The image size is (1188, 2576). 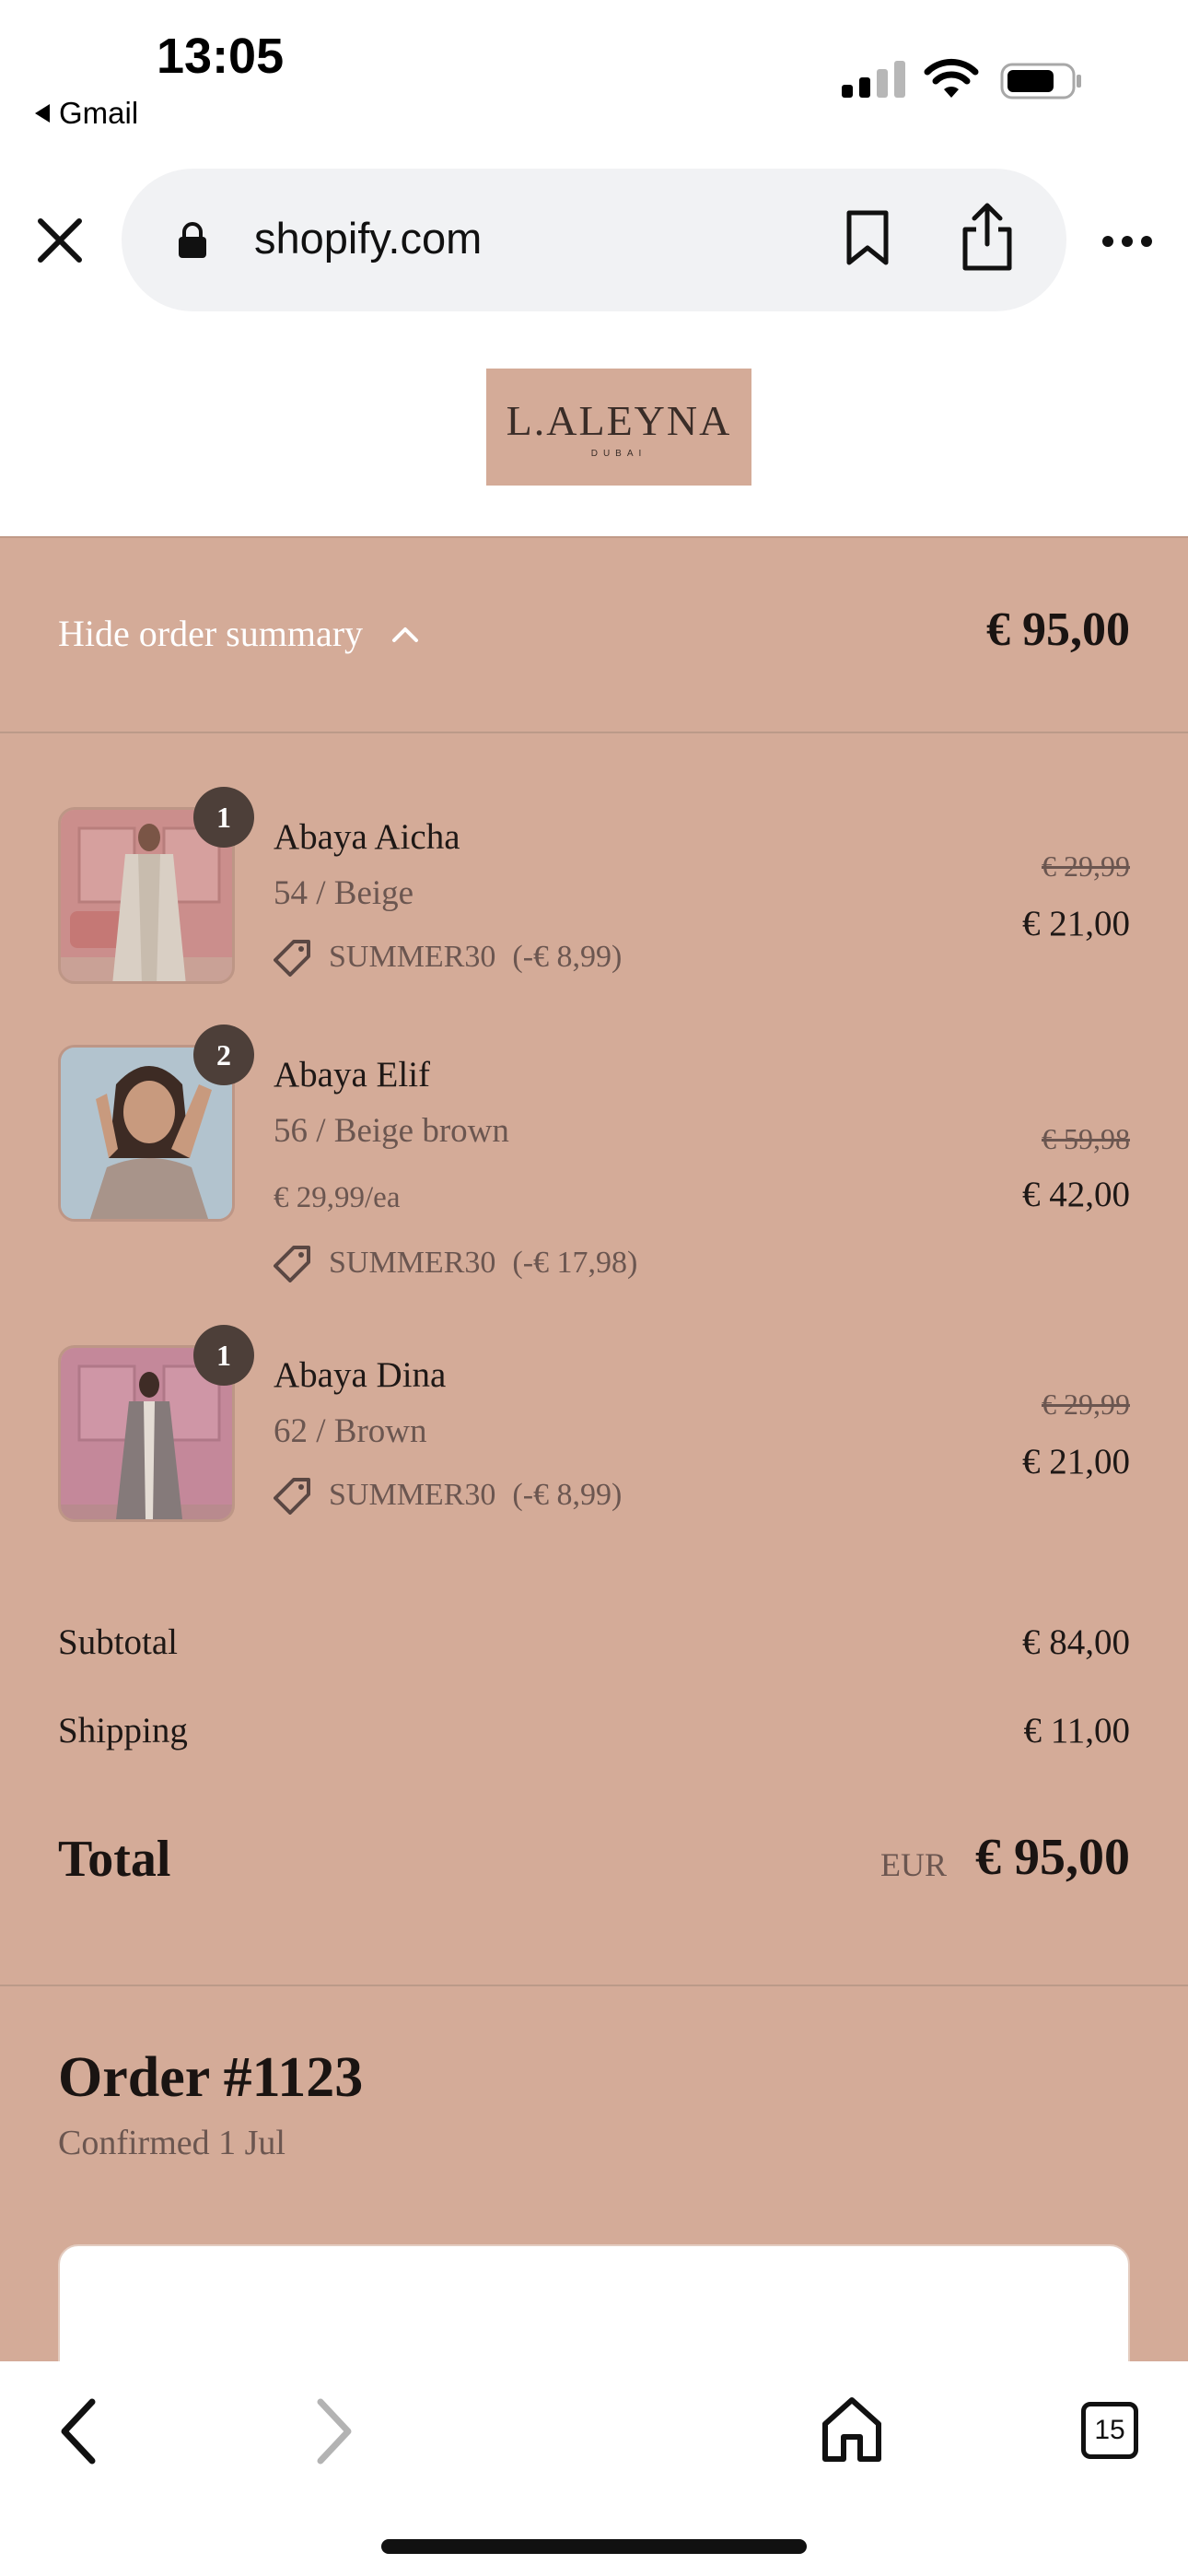 What do you see at coordinates (1076, 1194) in the screenshot?
I see `item-price: € 42,00` at bounding box center [1076, 1194].